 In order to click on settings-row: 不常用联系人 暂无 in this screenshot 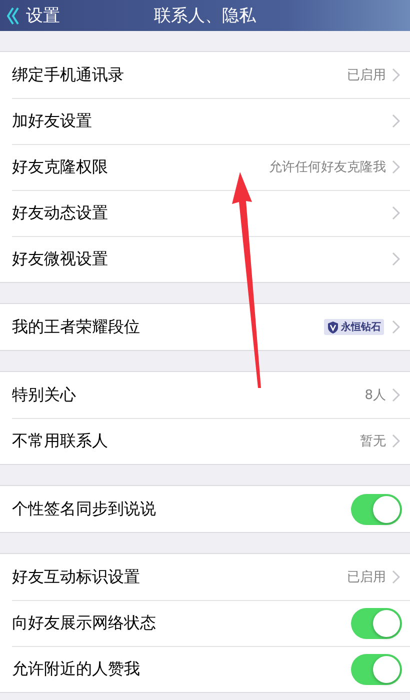, I will do `click(205, 441)`.